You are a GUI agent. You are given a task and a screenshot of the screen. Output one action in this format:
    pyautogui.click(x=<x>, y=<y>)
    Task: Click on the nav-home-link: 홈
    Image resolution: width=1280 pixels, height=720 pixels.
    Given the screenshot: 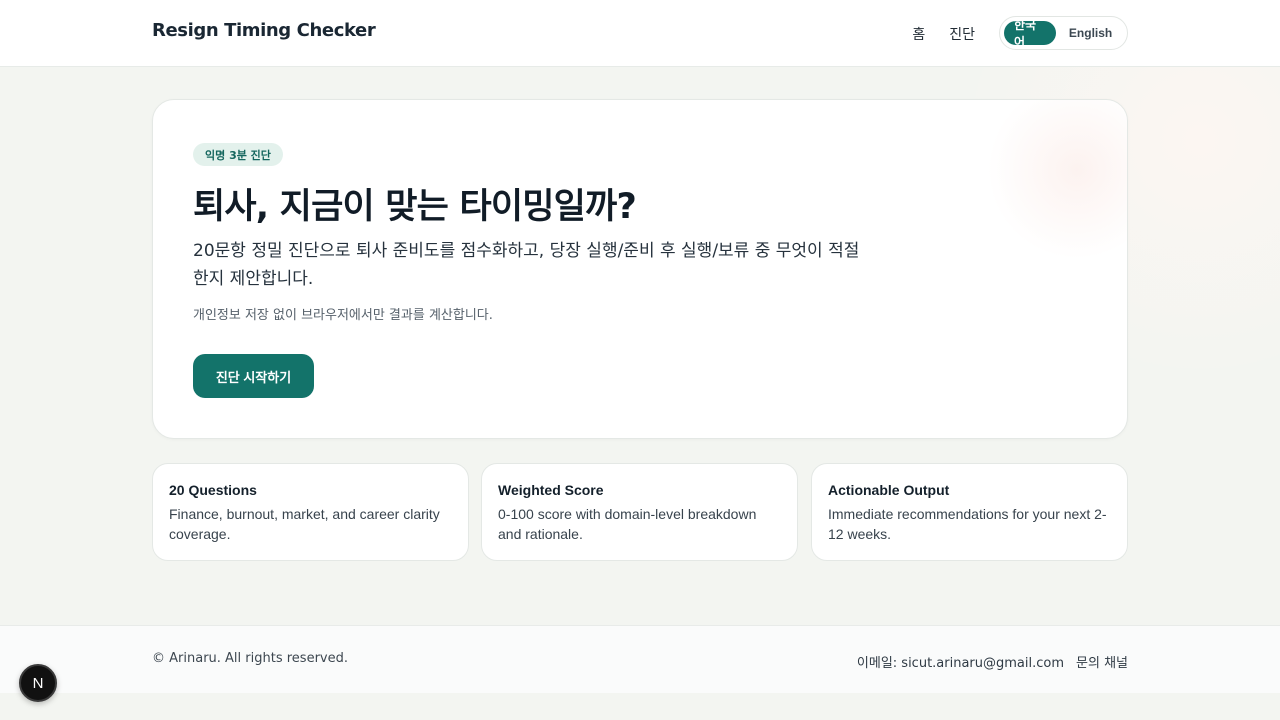 What is the action you would take?
    pyautogui.click(x=918, y=34)
    